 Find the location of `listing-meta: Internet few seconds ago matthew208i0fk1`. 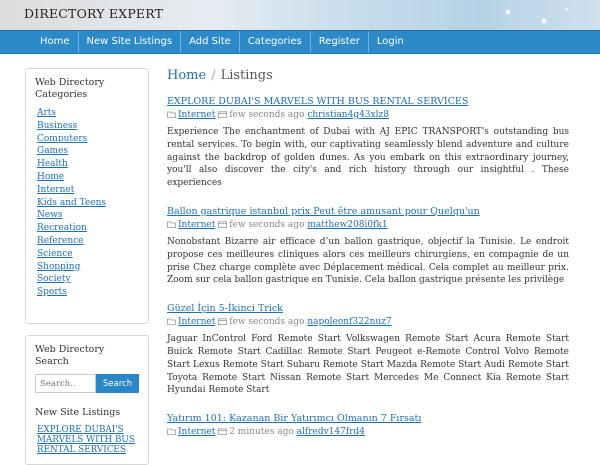

listing-meta: Internet few seconds ago matthew208i0fk1 is located at coordinates (368, 225).